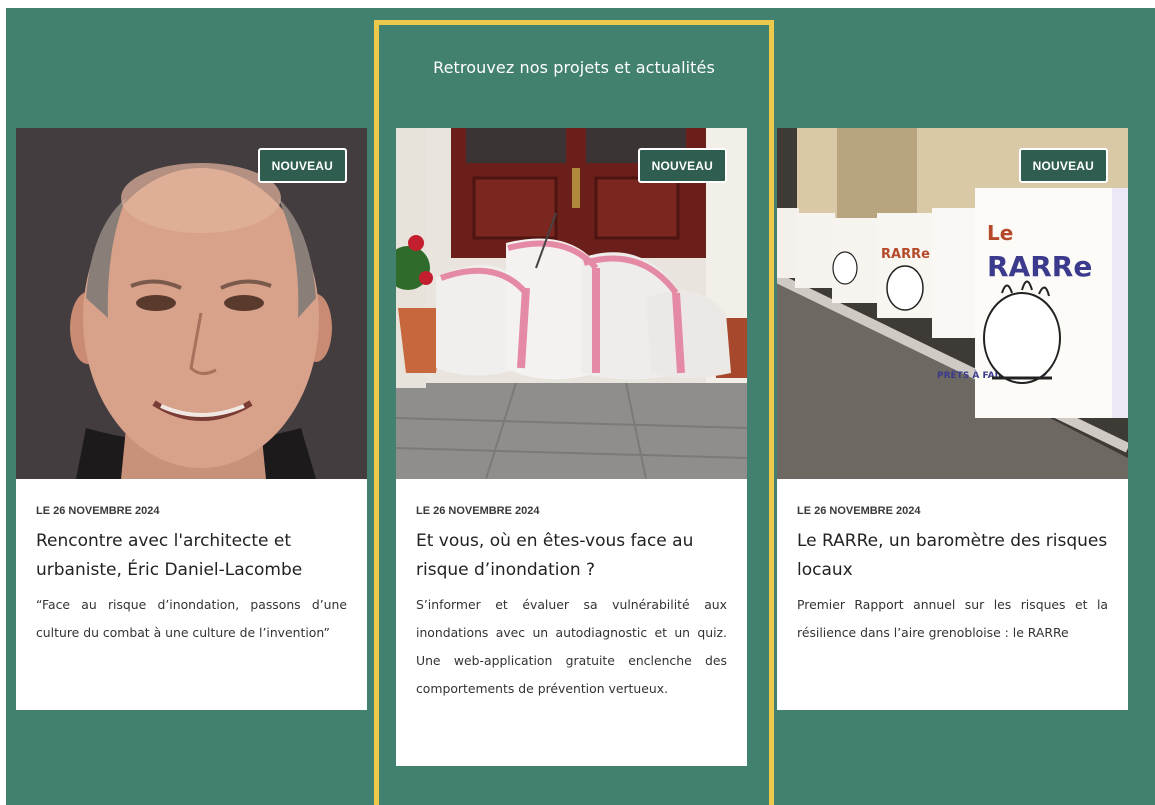 The image size is (1155, 805). What do you see at coordinates (191, 303) in the screenshot?
I see `card-image-portrait: NOUVEAU` at bounding box center [191, 303].